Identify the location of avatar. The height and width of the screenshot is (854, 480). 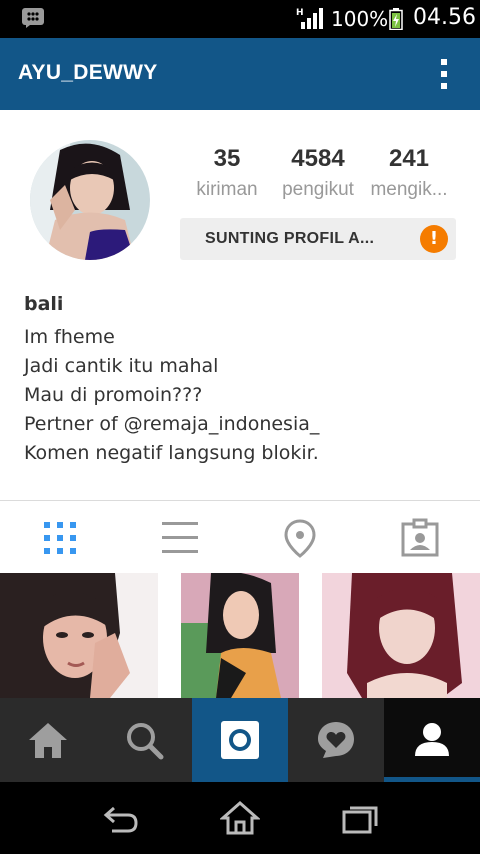
(90, 200).